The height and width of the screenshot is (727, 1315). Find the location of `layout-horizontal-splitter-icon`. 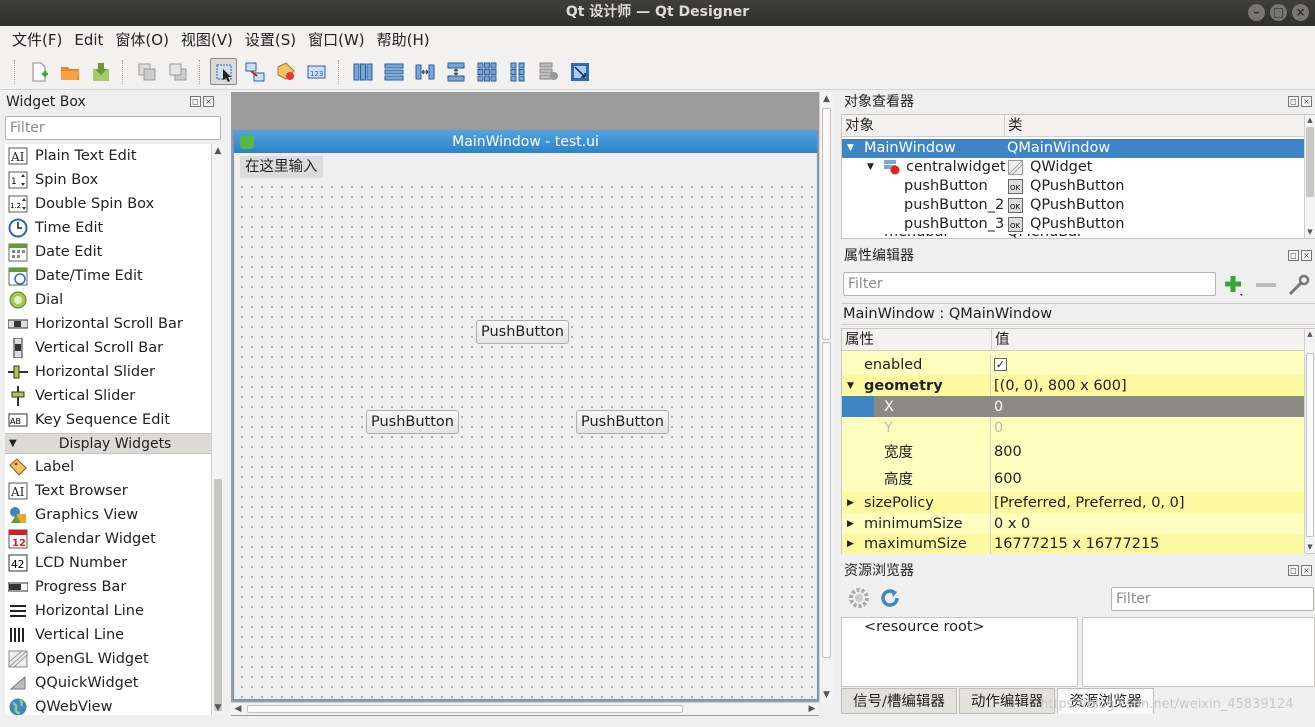

layout-horizontal-splitter-icon is located at coordinates (424, 71).